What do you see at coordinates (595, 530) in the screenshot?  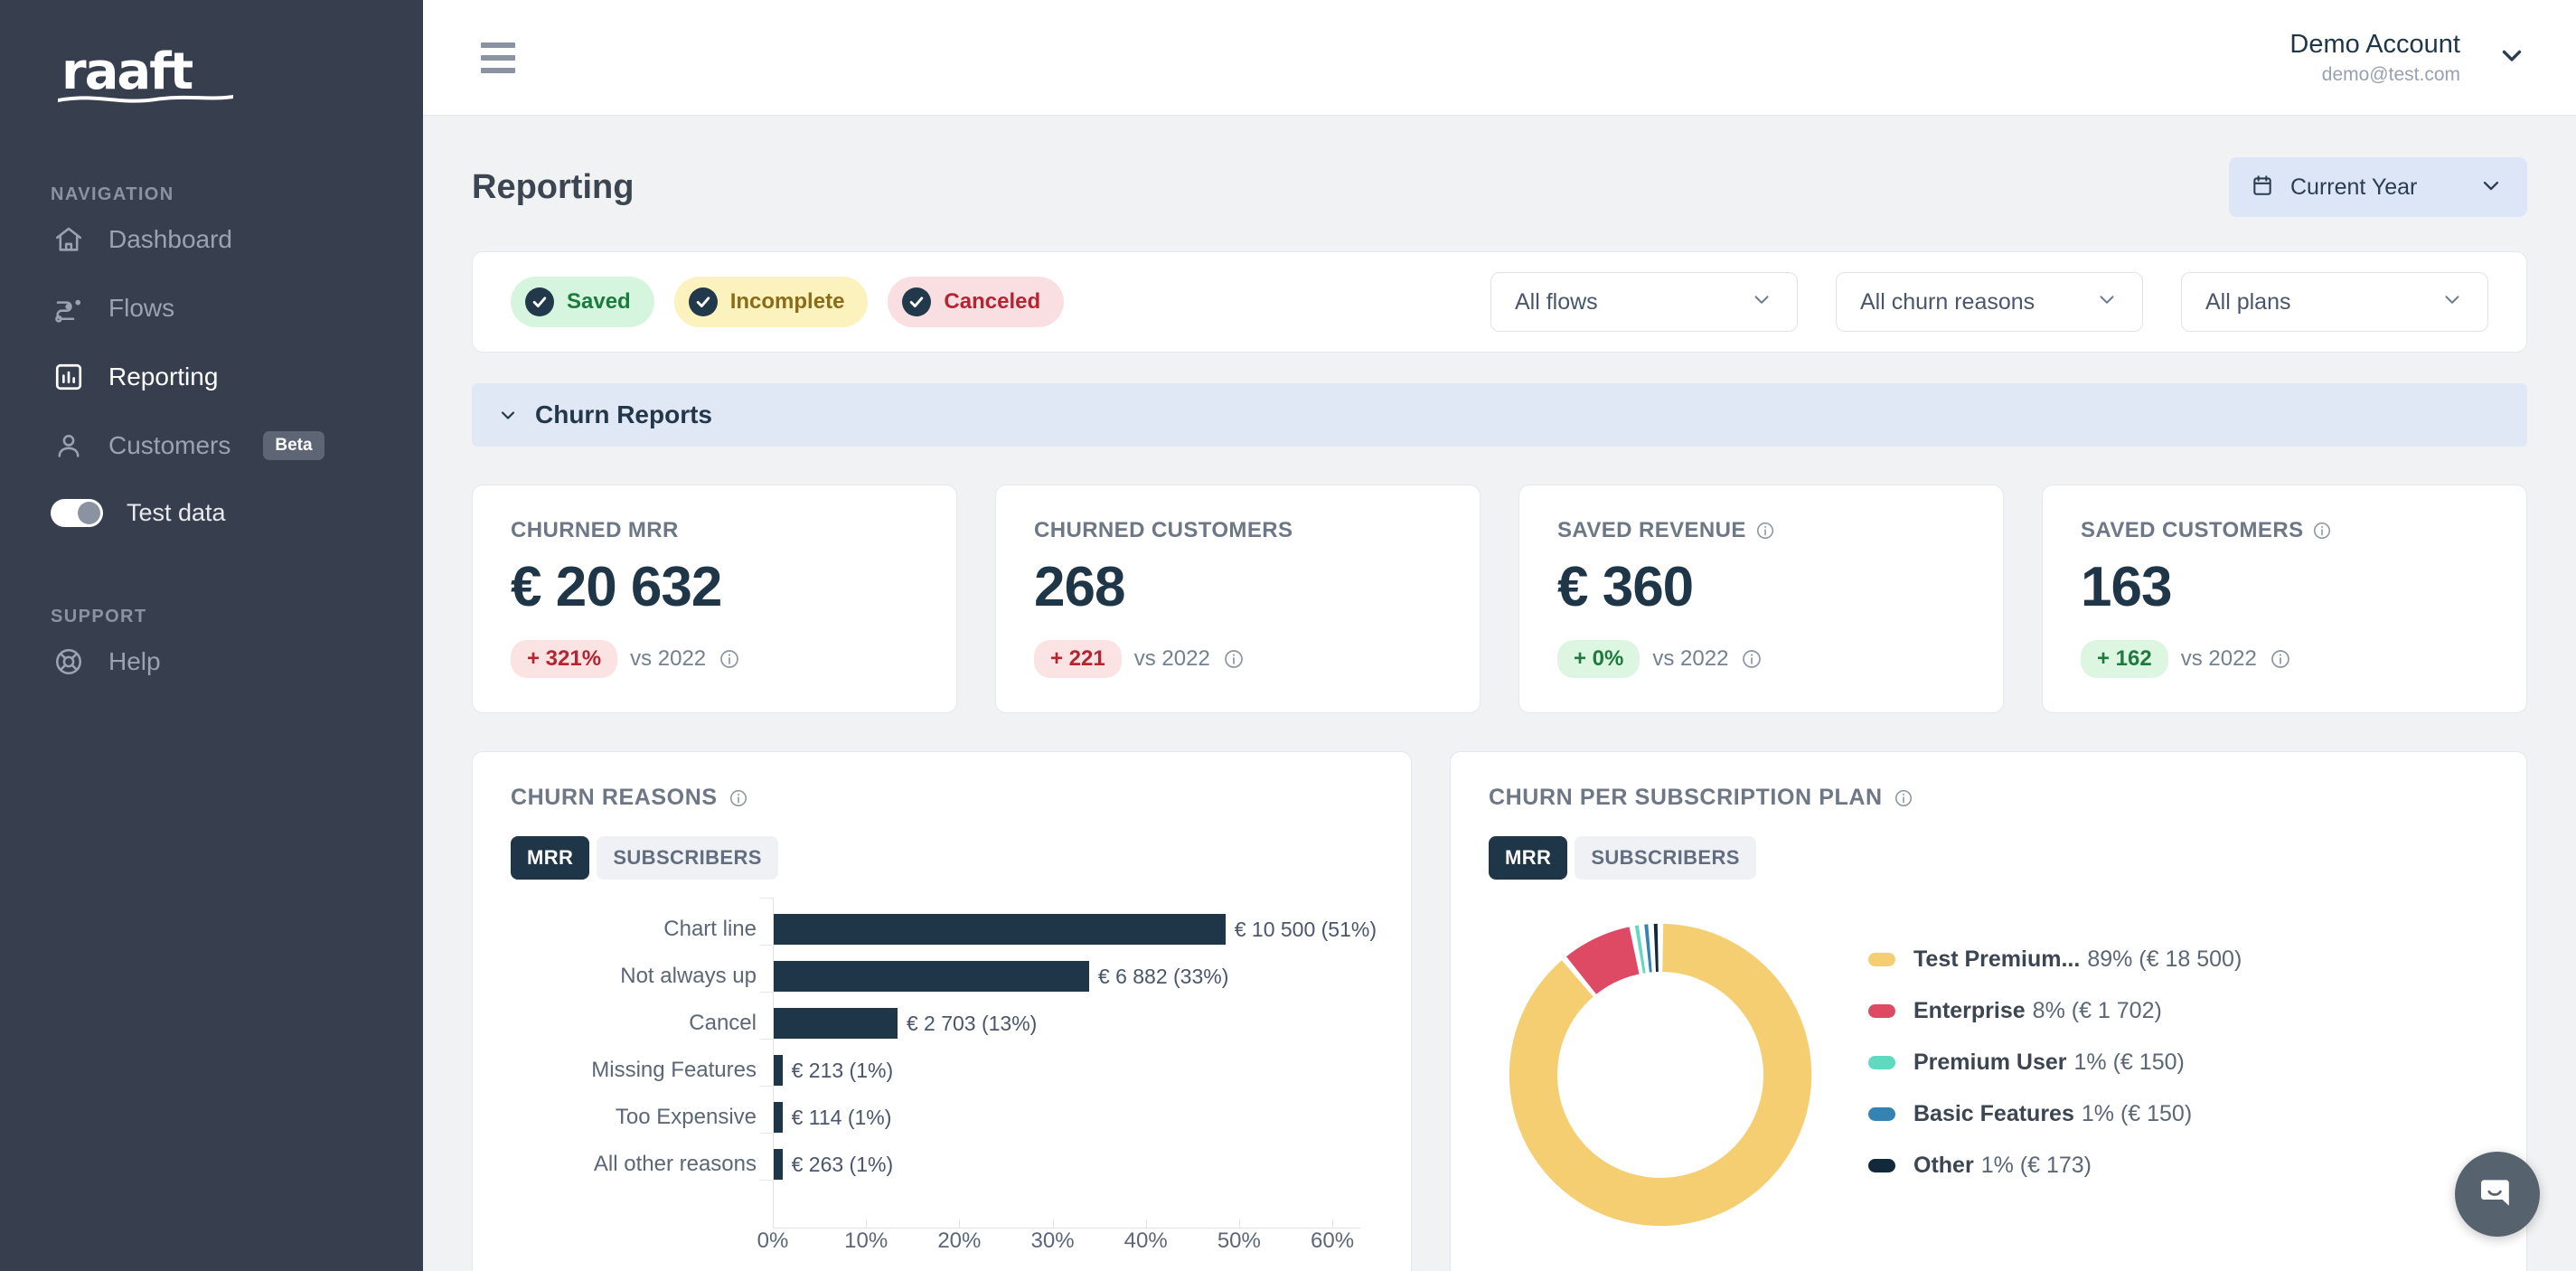 I see `kpi-label-text: CHURNED MRR` at bounding box center [595, 530].